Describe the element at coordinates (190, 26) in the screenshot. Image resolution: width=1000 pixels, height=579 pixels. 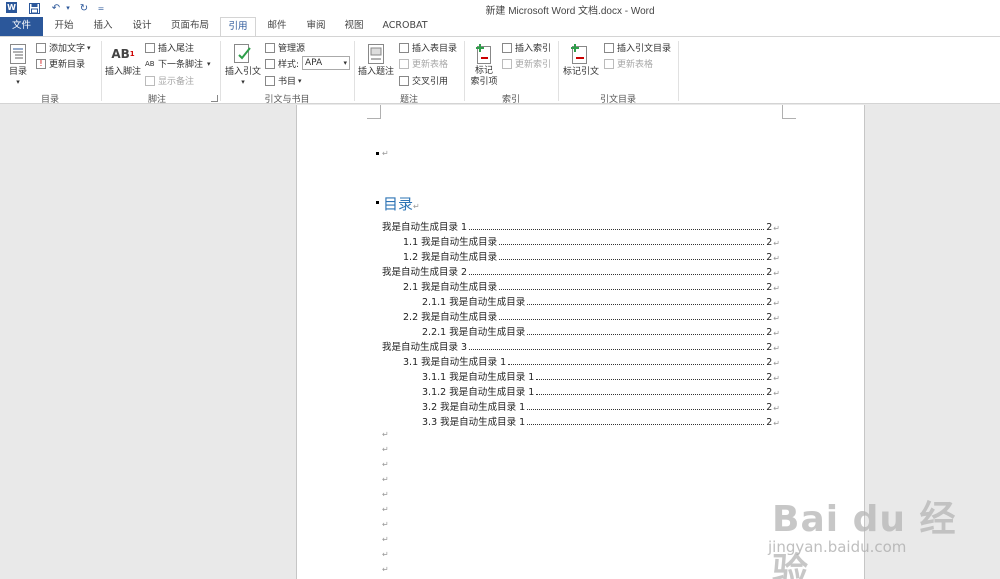
I see `tab-page-layout: 页面布局` at that location.